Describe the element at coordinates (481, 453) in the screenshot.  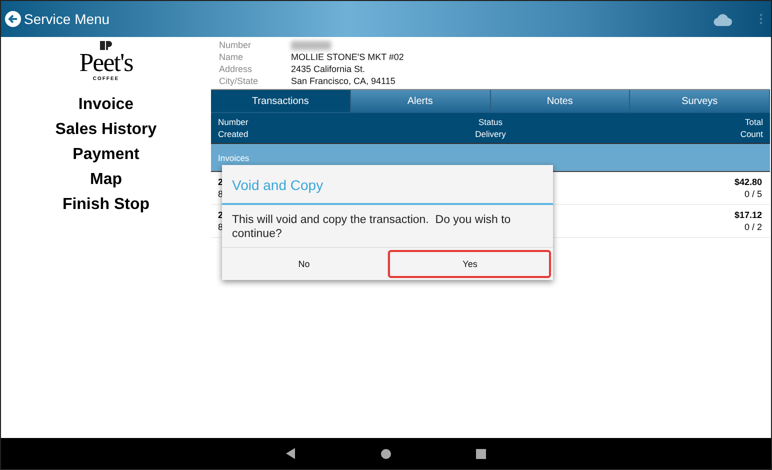
I see `recents-icon` at that location.